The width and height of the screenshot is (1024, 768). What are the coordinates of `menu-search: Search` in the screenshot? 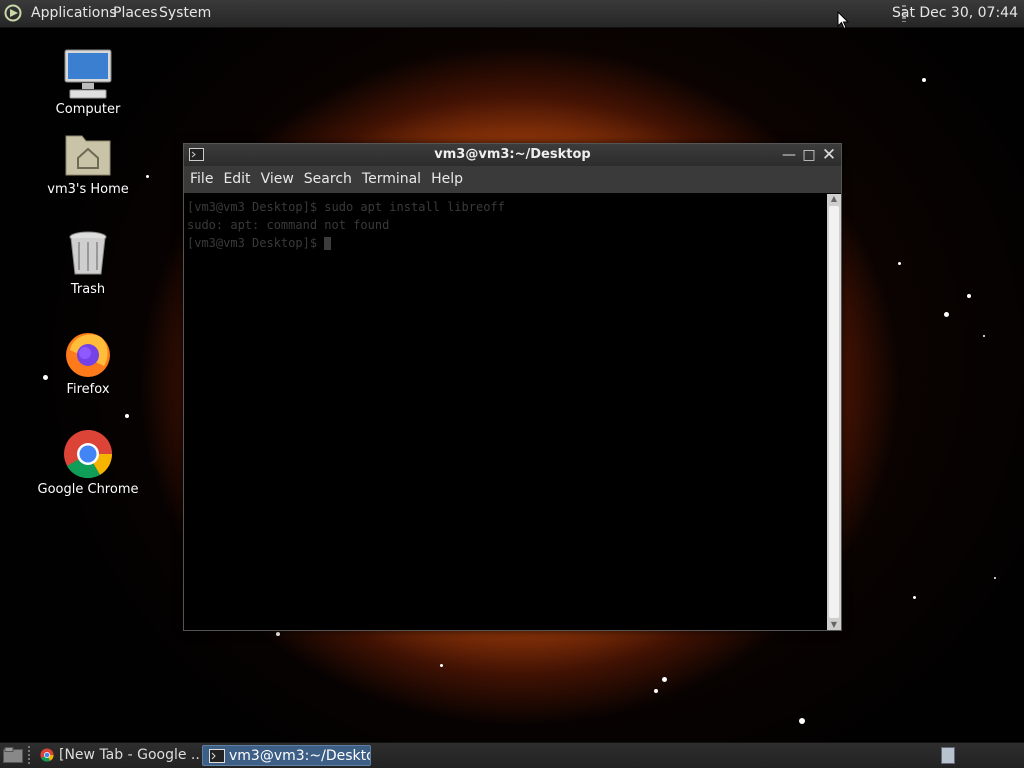 It's located at (328, 179).